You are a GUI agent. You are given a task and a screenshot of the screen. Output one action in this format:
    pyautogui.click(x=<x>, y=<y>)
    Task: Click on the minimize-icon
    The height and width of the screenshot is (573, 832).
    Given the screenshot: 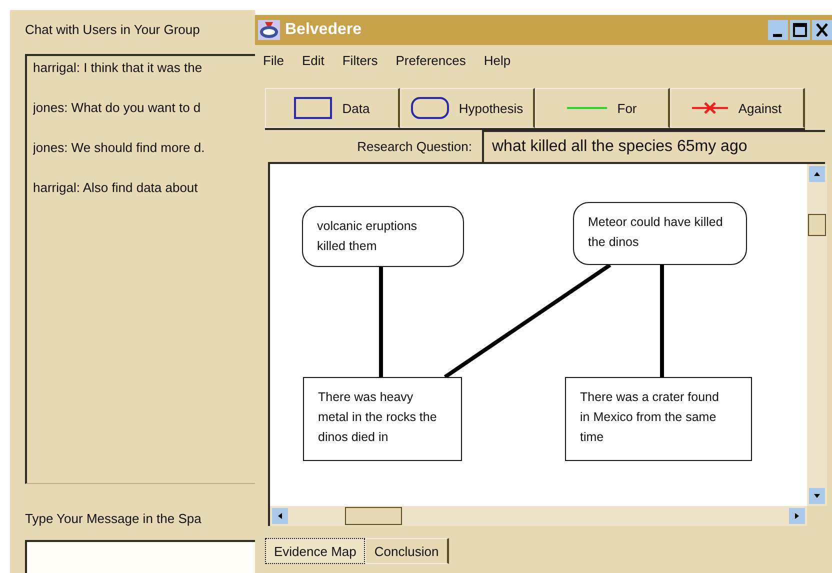 What is the action you would take?
    pyautogui.click(x=778, y=30)
    